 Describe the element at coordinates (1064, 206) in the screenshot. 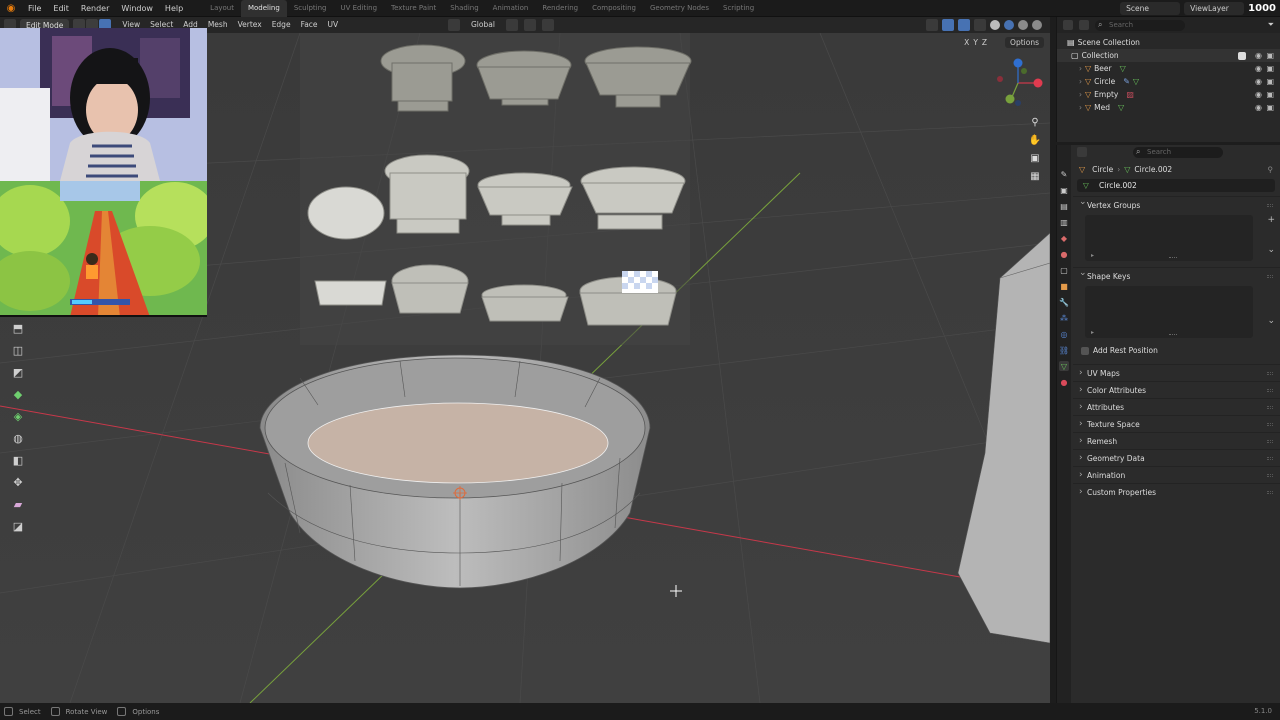

I see `output-tab-icon: ▤` at that location.